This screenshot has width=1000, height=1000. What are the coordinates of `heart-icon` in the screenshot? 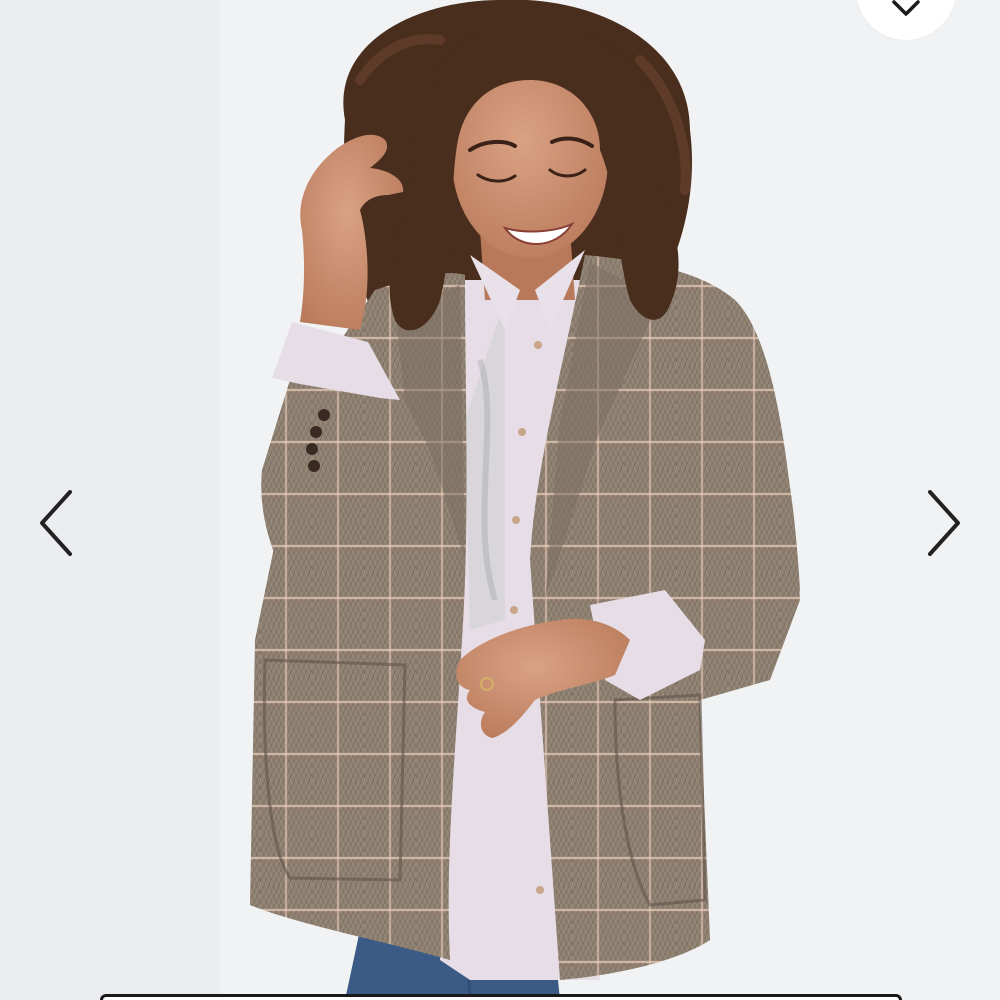 It's located at (906, 8).